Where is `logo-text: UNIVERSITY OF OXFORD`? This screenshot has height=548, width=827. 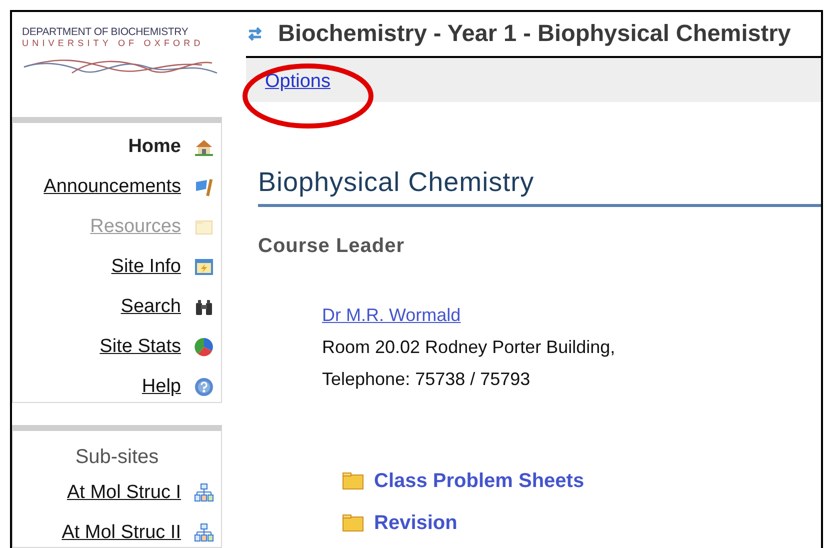
logo-text: UNIVERSITY OF OXFORD is located at coordinates (113, 43).